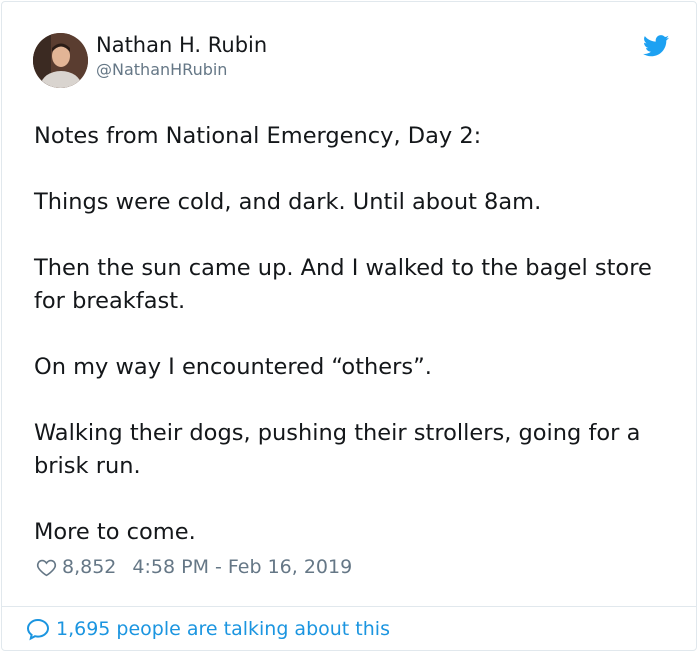  Describe the element at coordinates (60, 60) in the screenshot. I see `avatar` at that location.